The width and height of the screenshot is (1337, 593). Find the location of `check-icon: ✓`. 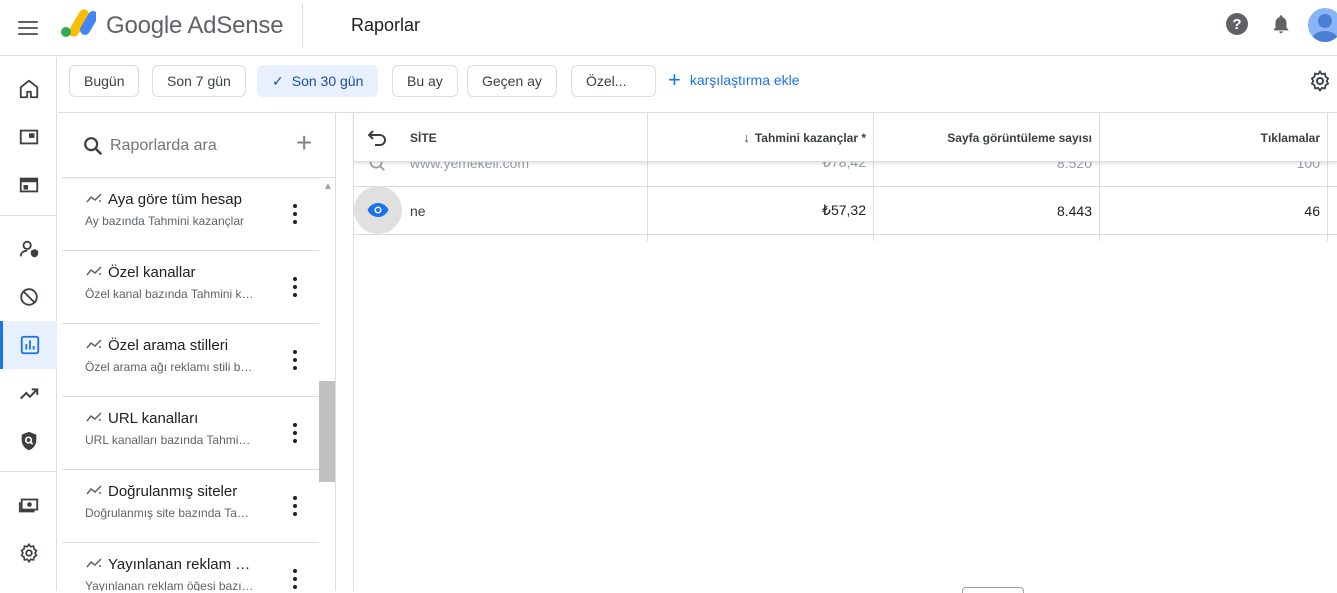

check-icon: ✓ is located at coordinates (278, 80).